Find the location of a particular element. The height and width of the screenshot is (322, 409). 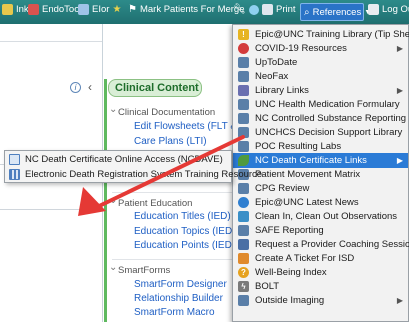

wrench-icon: 🔧︎ is located at coordinates (239, 9).